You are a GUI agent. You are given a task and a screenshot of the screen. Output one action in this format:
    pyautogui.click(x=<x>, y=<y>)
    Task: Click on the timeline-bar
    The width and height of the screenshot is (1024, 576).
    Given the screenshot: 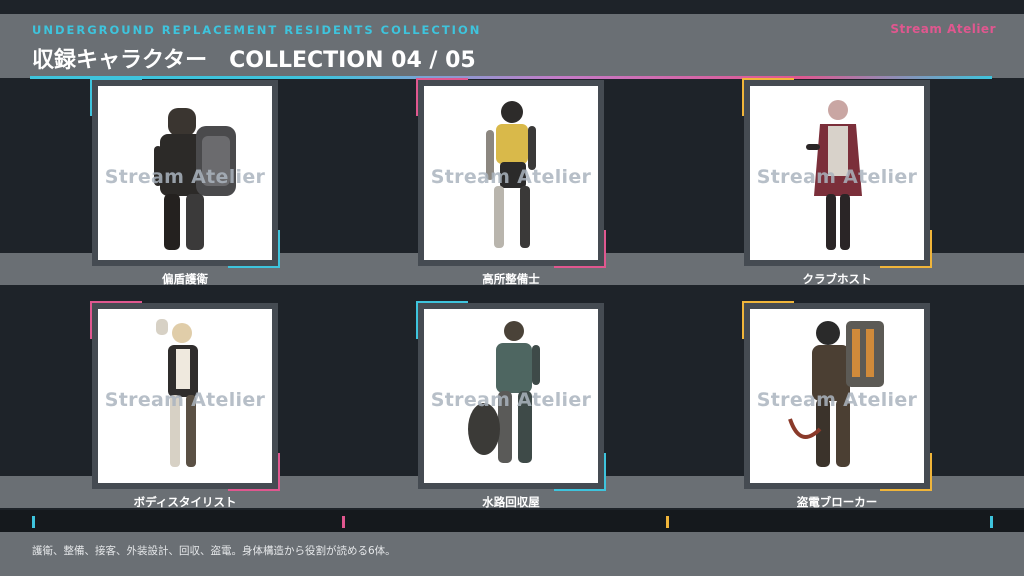 What is the action you would take?
    pyautogui.click(x=512, y=521)
    